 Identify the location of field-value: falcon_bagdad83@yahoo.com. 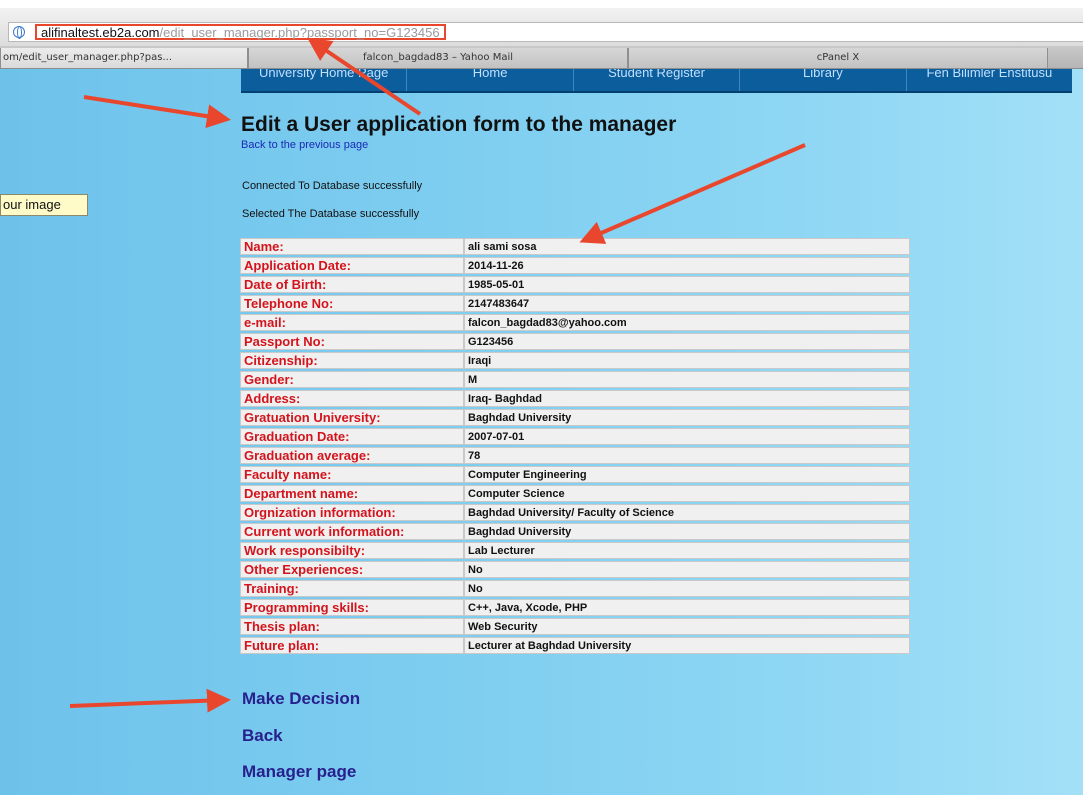
(687, 322).